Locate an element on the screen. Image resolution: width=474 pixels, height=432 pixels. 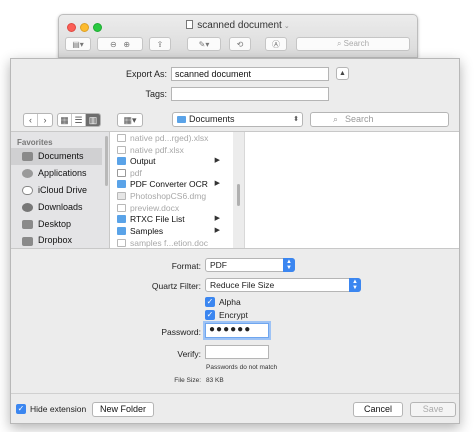
share-icon: ⇪ is located at coordinates (160, 44).